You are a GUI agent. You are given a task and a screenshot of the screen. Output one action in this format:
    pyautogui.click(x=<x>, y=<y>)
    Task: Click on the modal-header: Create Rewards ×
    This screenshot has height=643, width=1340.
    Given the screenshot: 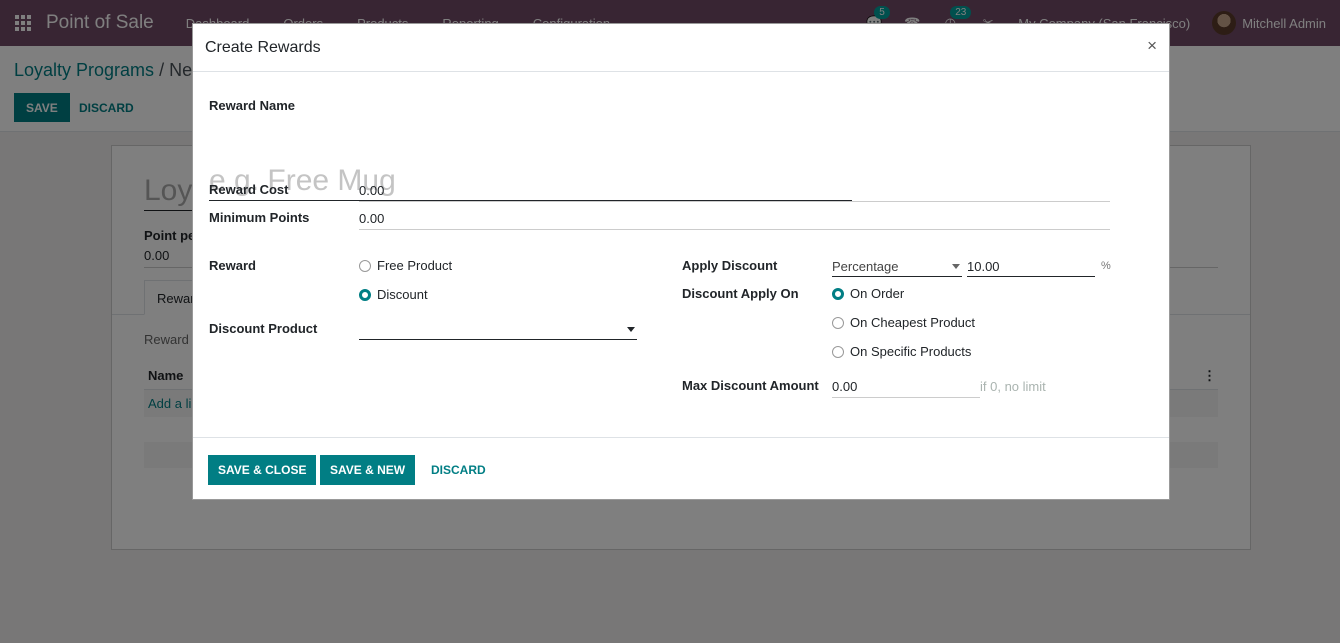 What is the action you would take?
    pyautogui.click(x=681, y=48)
    